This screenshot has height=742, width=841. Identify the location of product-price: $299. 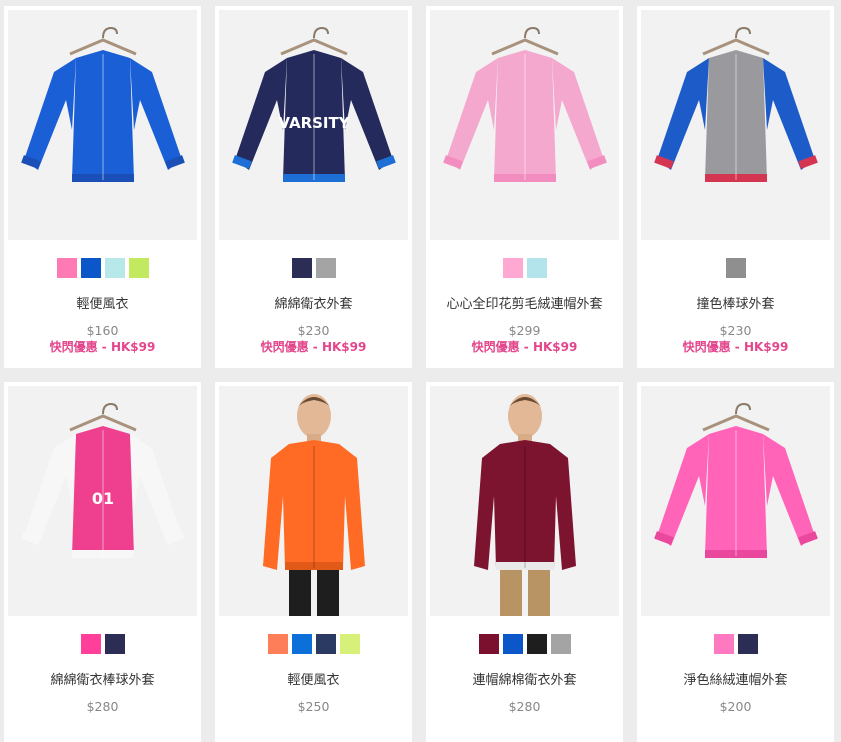
(524, 330).